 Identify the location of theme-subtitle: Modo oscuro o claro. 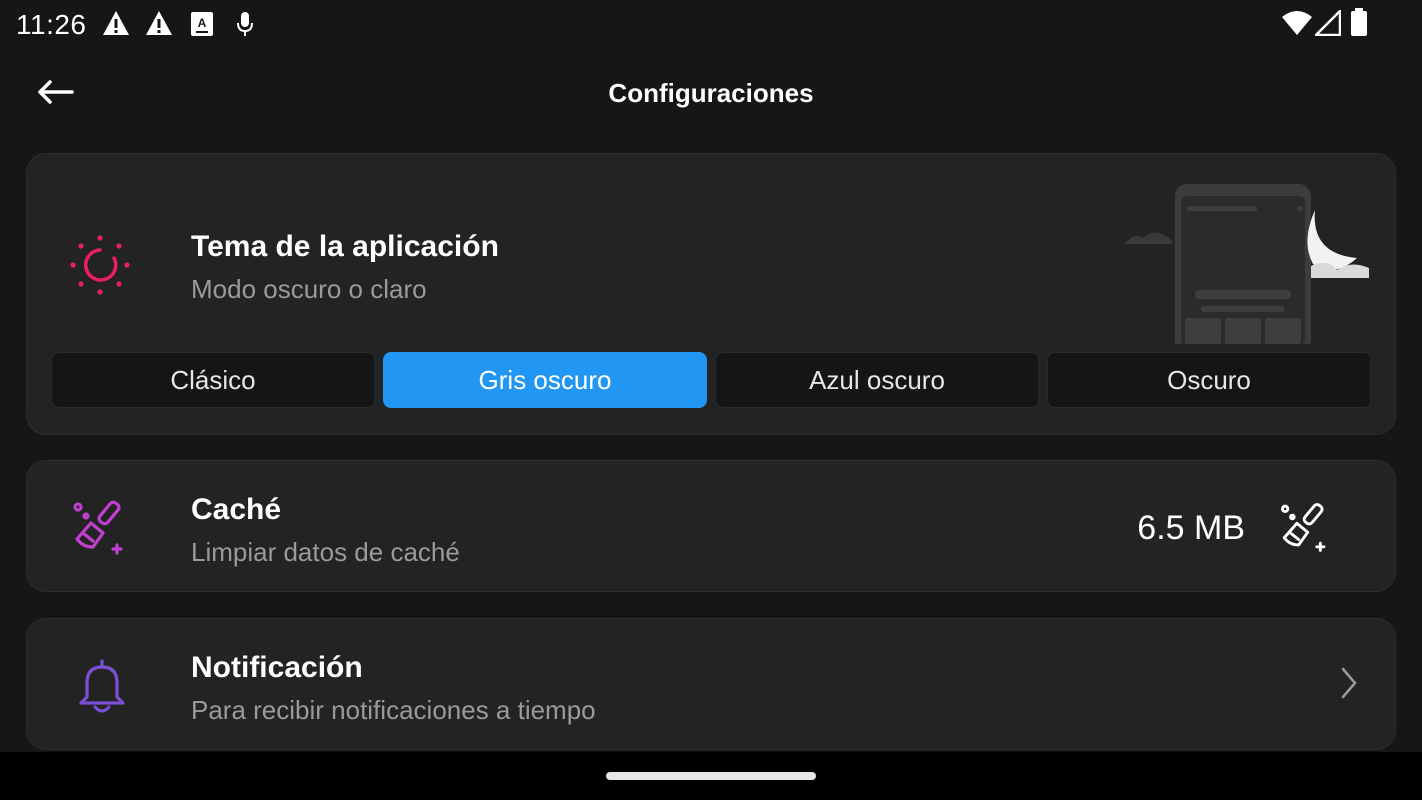
(309, 289).